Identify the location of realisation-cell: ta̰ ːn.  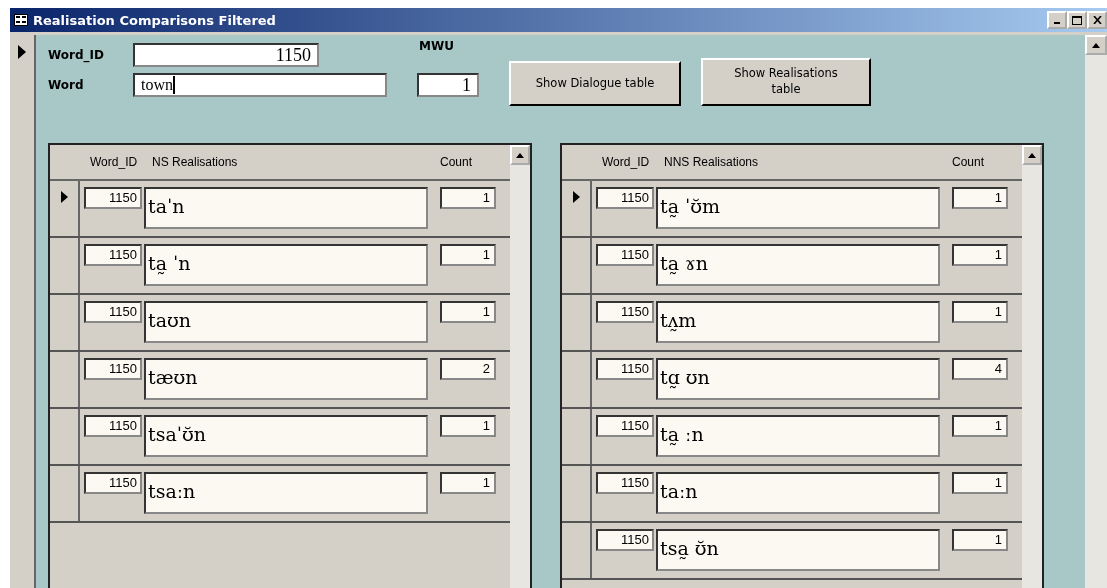
(798, 436).